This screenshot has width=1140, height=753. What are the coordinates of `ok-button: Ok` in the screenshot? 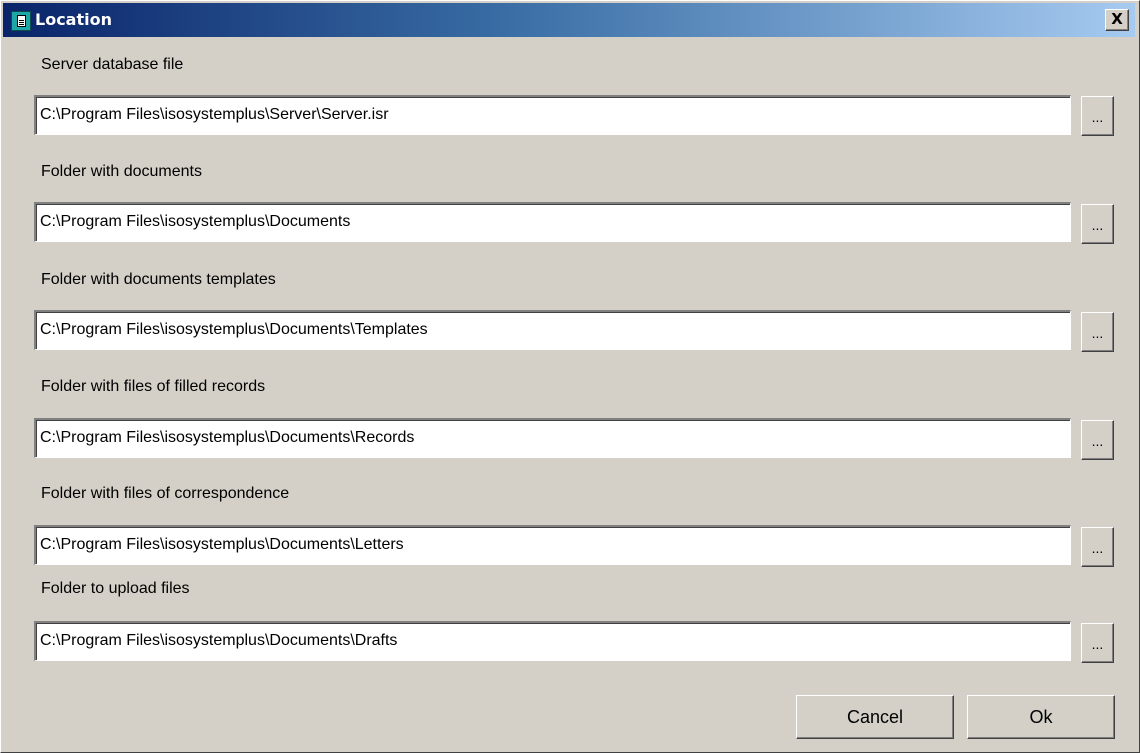 It's located at (1041, 717).